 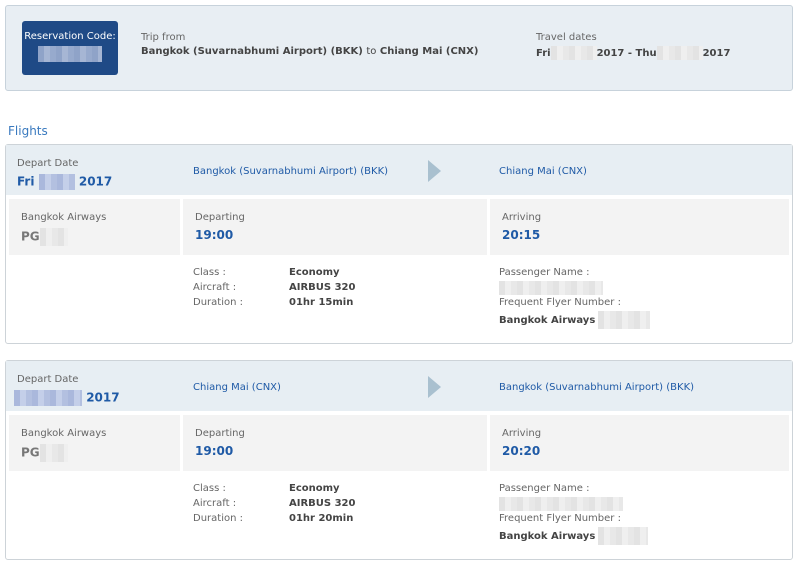 What do you see at coordinates (716, 53) in the screenshot?
I see `date-end-year: 2017` at bounding box center [716, 53].